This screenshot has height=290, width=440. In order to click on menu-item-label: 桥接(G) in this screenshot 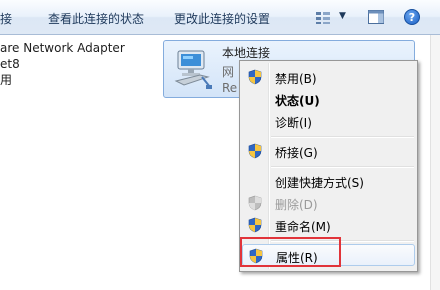, I will do `click(296, 153)`.